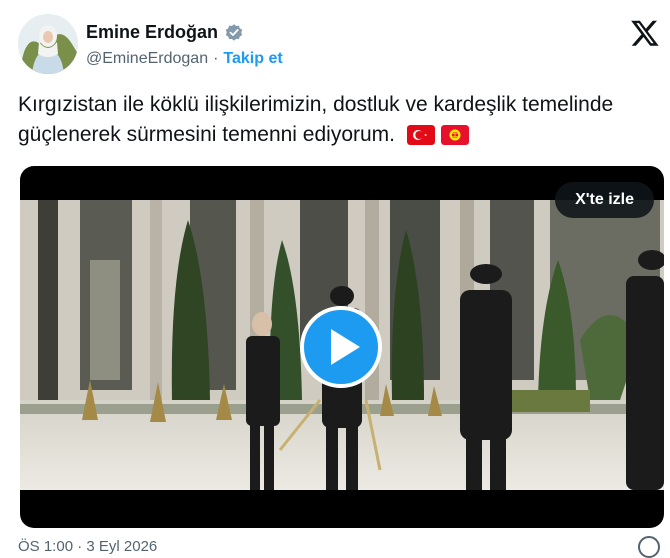  I want to click on verified-badge-icon, so click(234, 32).